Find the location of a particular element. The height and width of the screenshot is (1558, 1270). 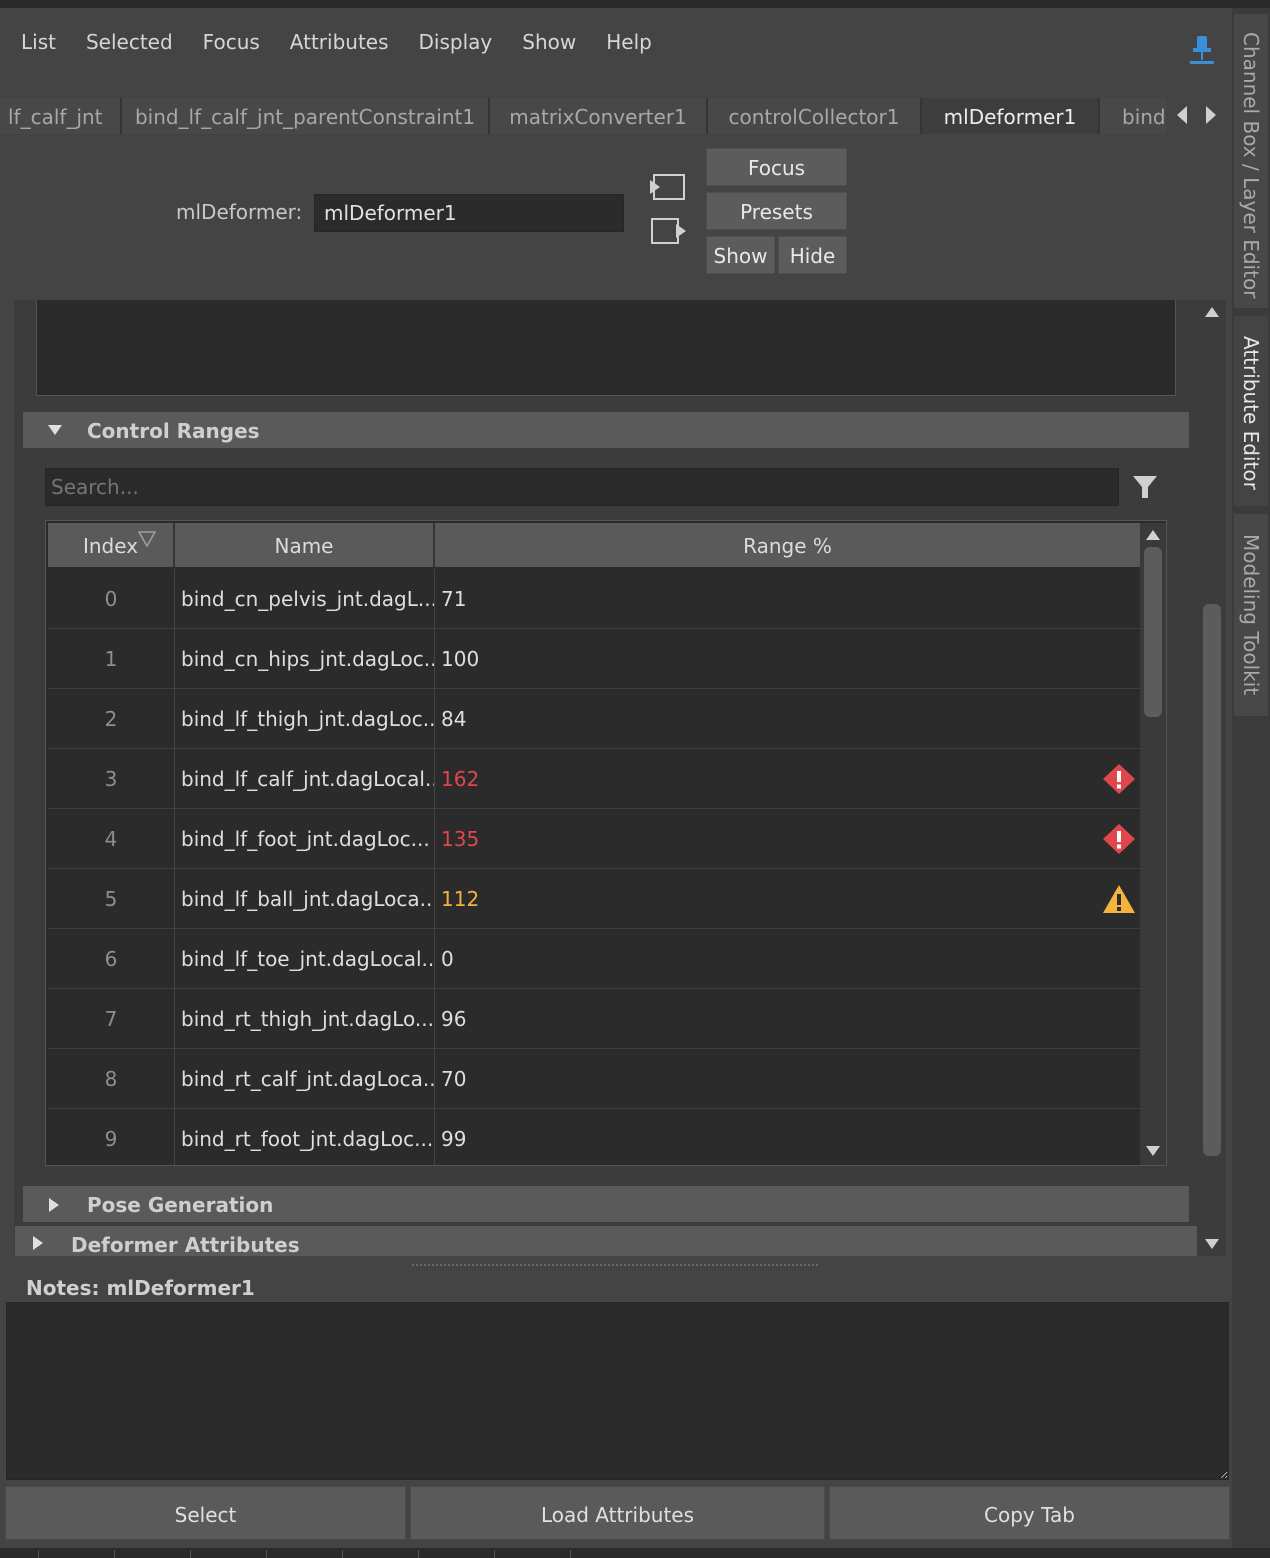

row-range-value: 0 is located at coordinates (447, 959).